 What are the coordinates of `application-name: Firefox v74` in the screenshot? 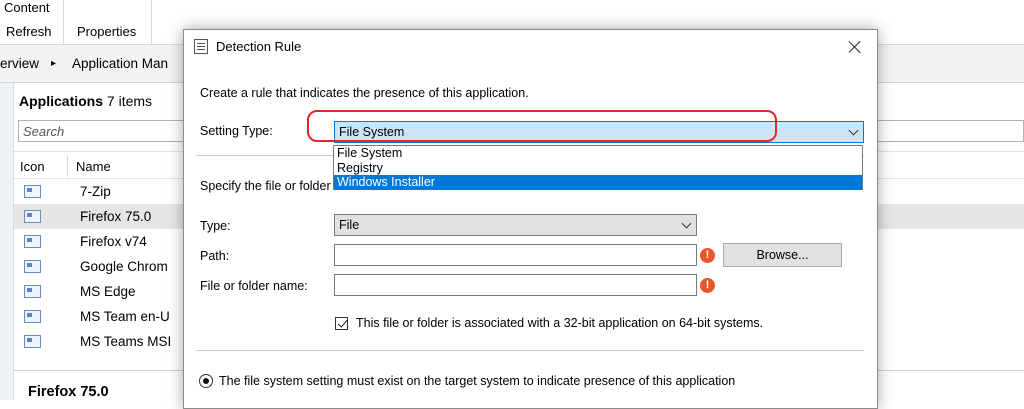 It's located at (113, 241).